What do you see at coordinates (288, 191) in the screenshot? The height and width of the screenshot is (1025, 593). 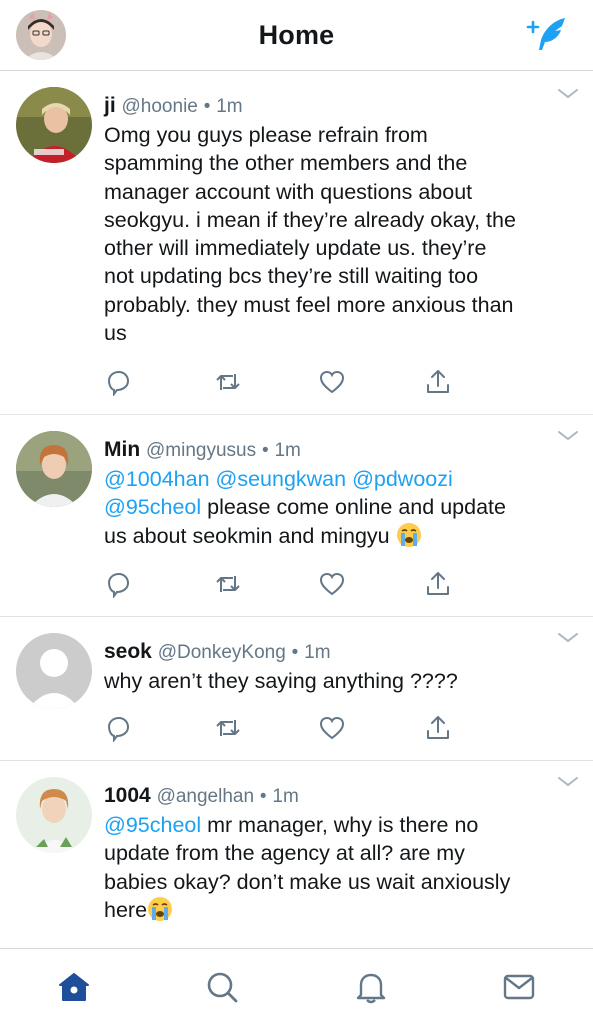 I see `tweet-text-line: manager account with questions about` at bounding box center [288, 191].